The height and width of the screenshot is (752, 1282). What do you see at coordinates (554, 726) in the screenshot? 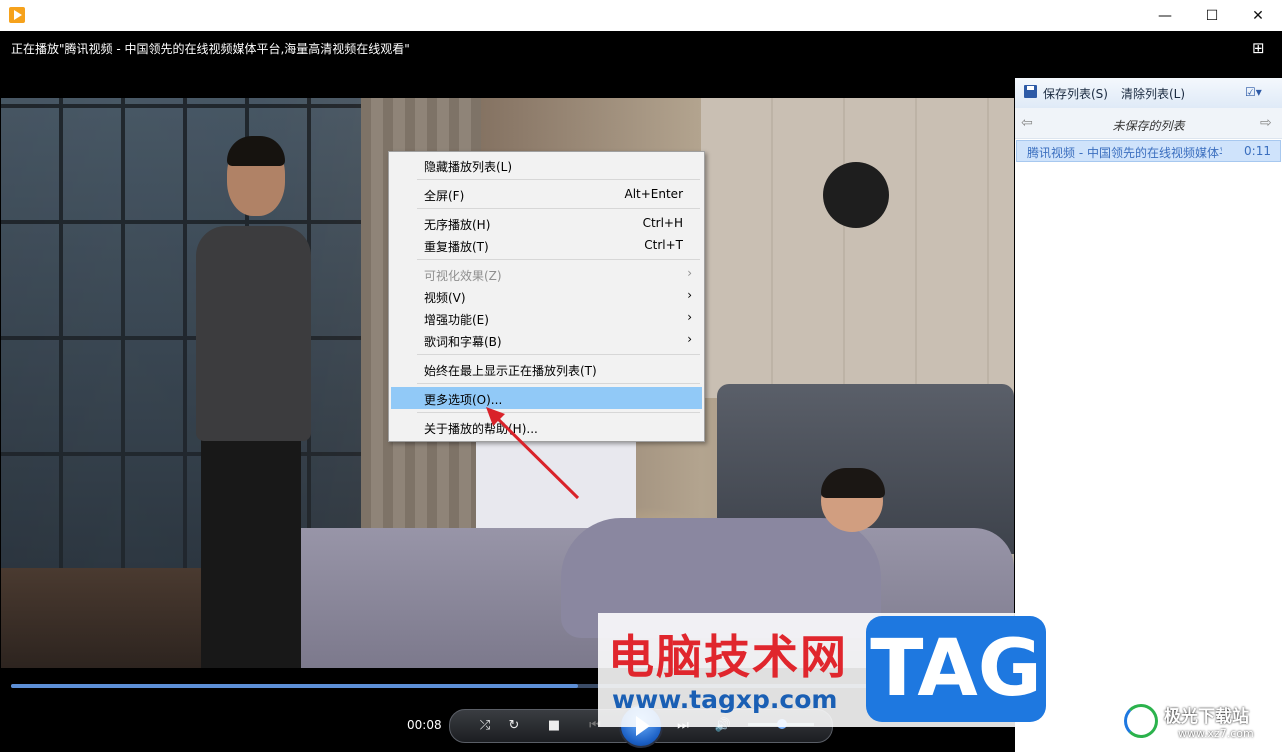
I see `stop-icon: ■` at bounding box center [554, 726].